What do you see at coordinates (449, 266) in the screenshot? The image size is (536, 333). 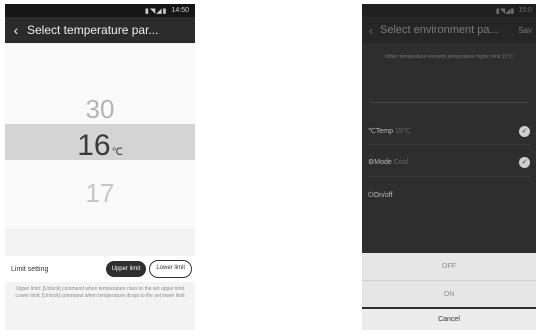 I see `sheet-option-off: OFF` at bounding box center [449, 266].